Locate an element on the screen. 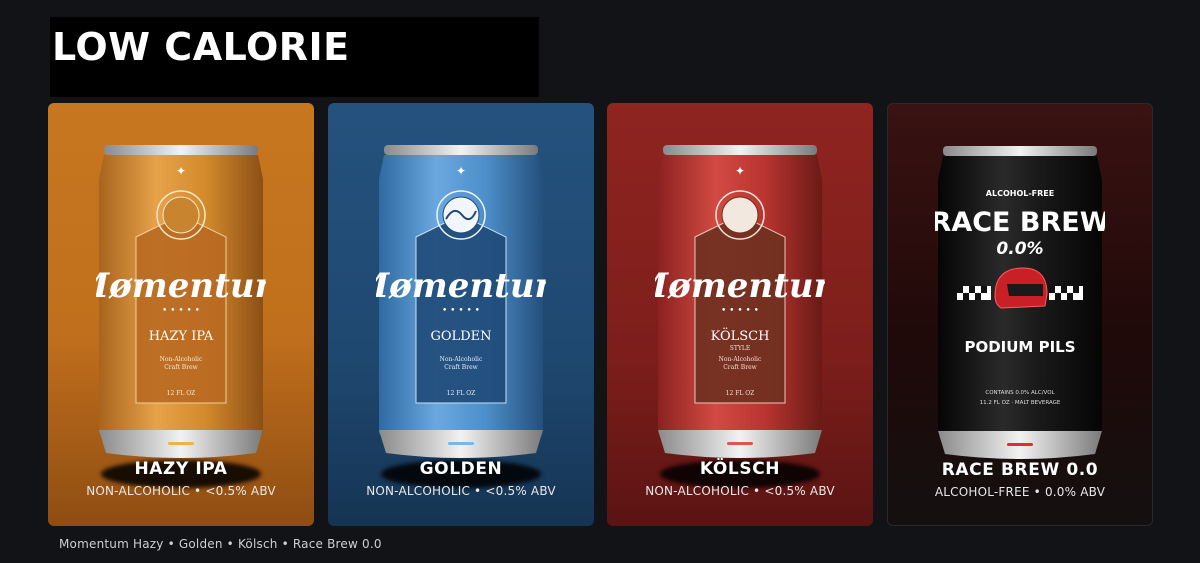 This screenshot has height=563, width=1200. product-name: KÖLSCH is located at coordinates (740, 469).